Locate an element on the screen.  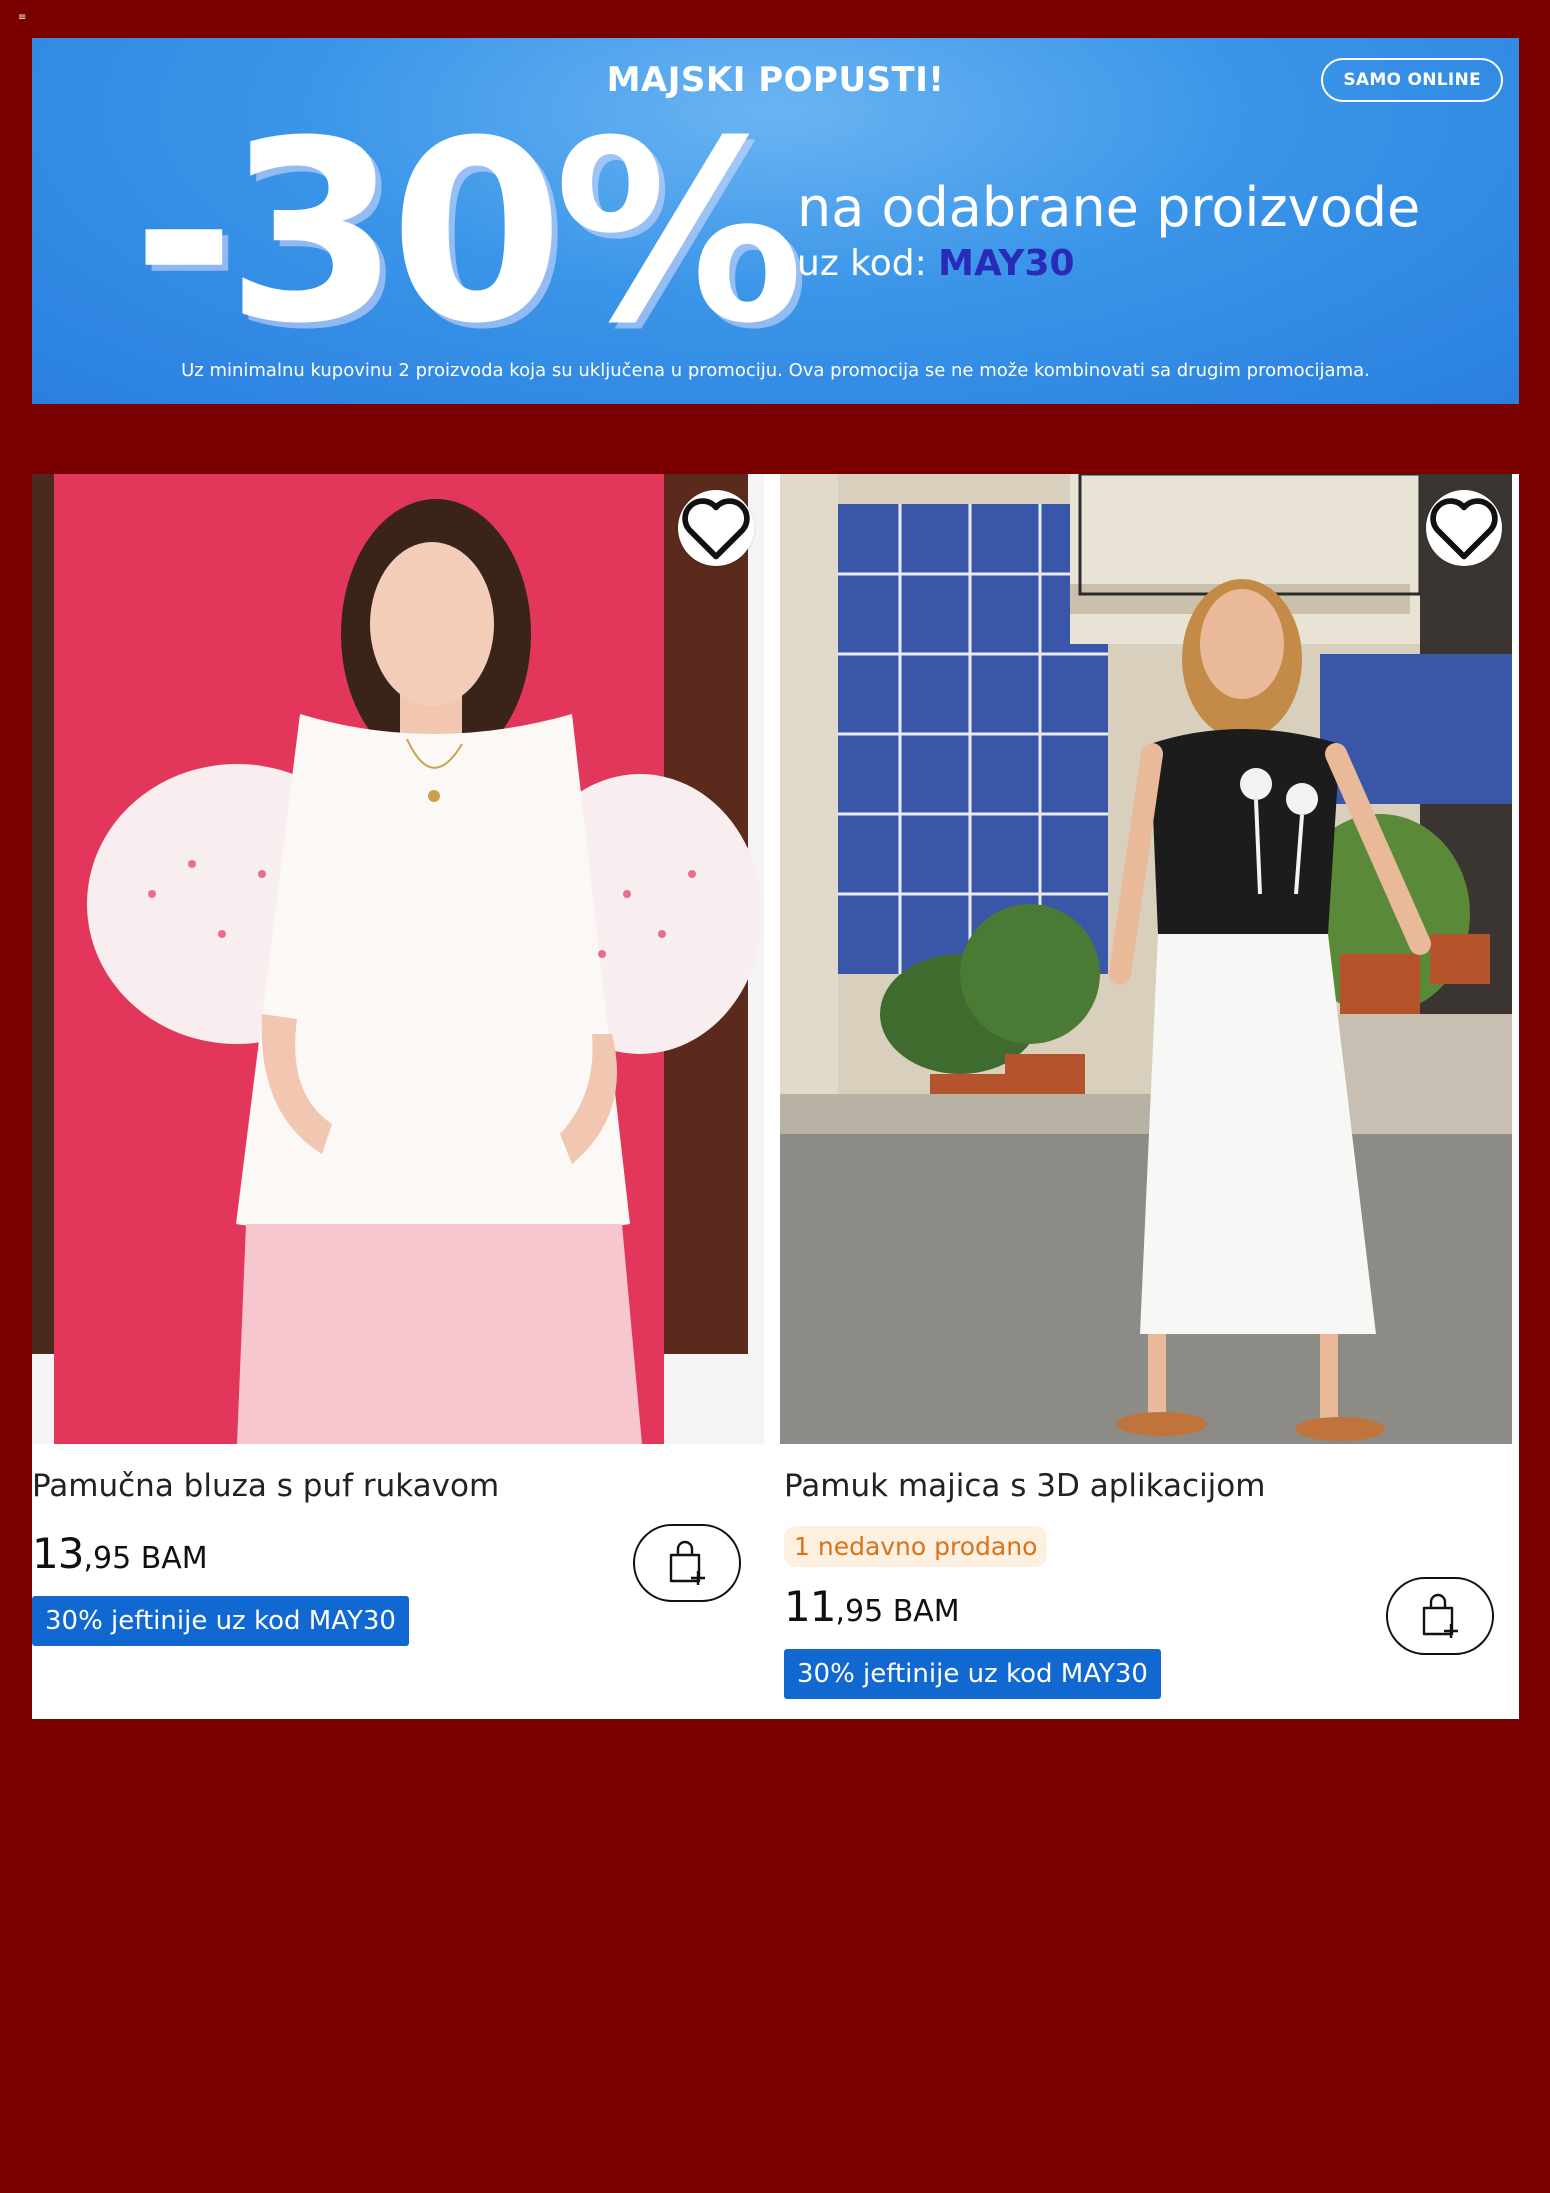
product-price: 13,95 BAM is located at coordinates (120, 1553).